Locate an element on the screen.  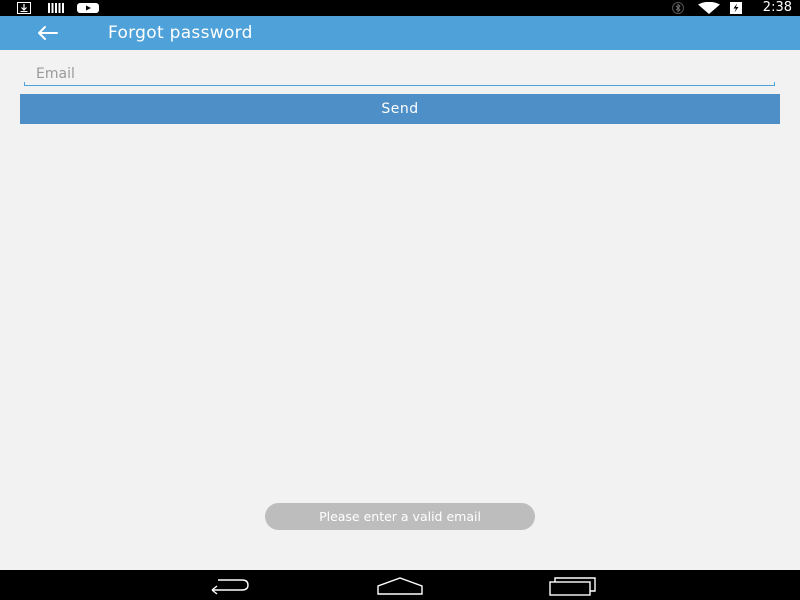
arrow-left-icon is located at coordinates (48, 33).